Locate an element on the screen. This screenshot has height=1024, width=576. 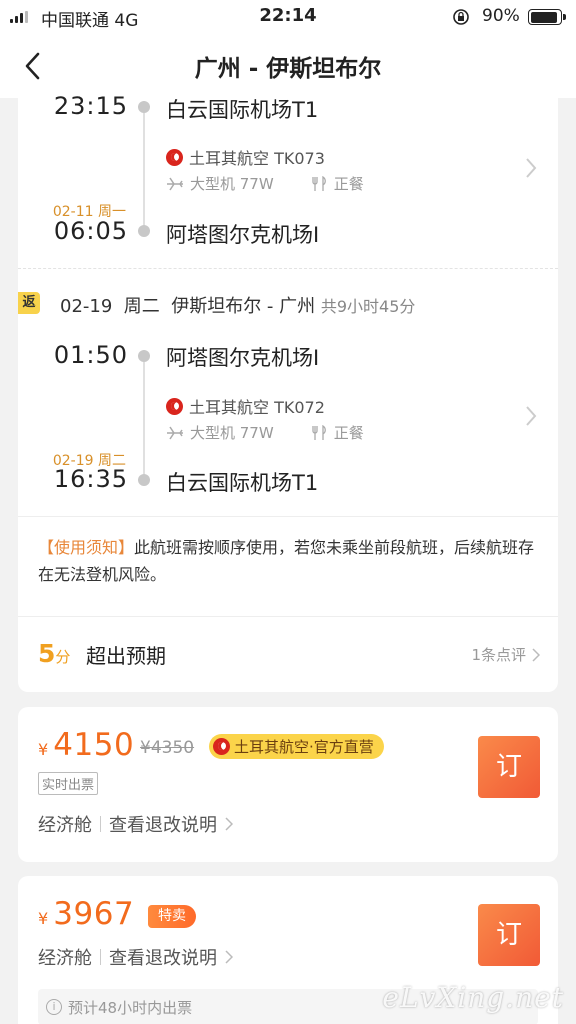
return-badge: 返 is located at coordinates (29, 303).